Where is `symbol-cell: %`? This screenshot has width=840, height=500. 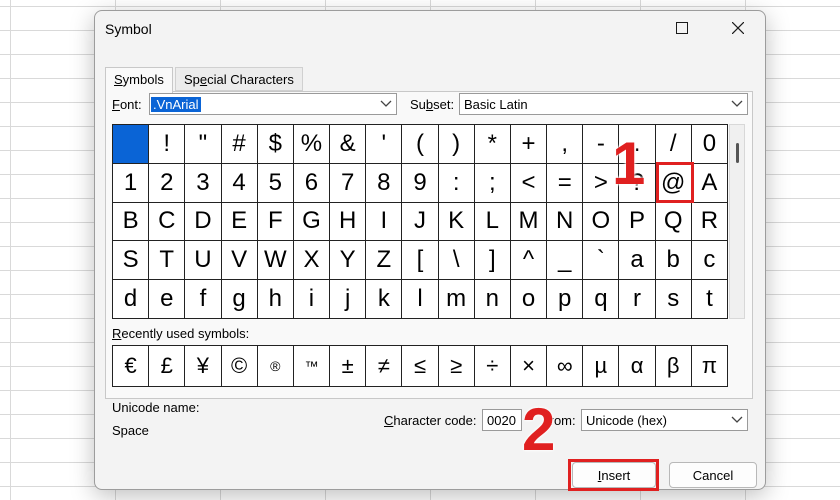 symbol-cell: % is located at coordinates (312, 144).